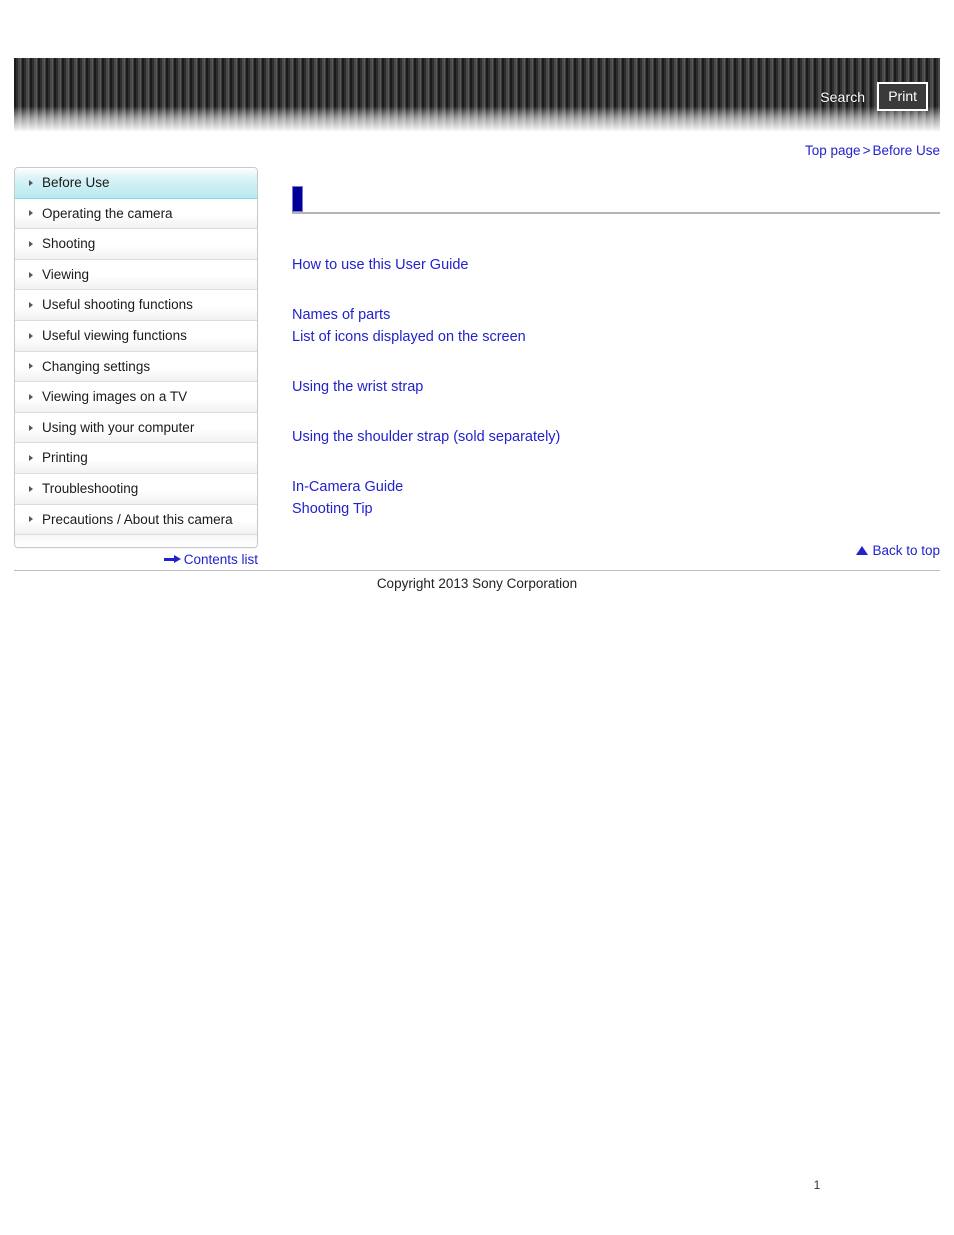  Describe the element at coordinates (616, 265) in the screenshot. I see `link-group: How to use this User Guide` at that location.